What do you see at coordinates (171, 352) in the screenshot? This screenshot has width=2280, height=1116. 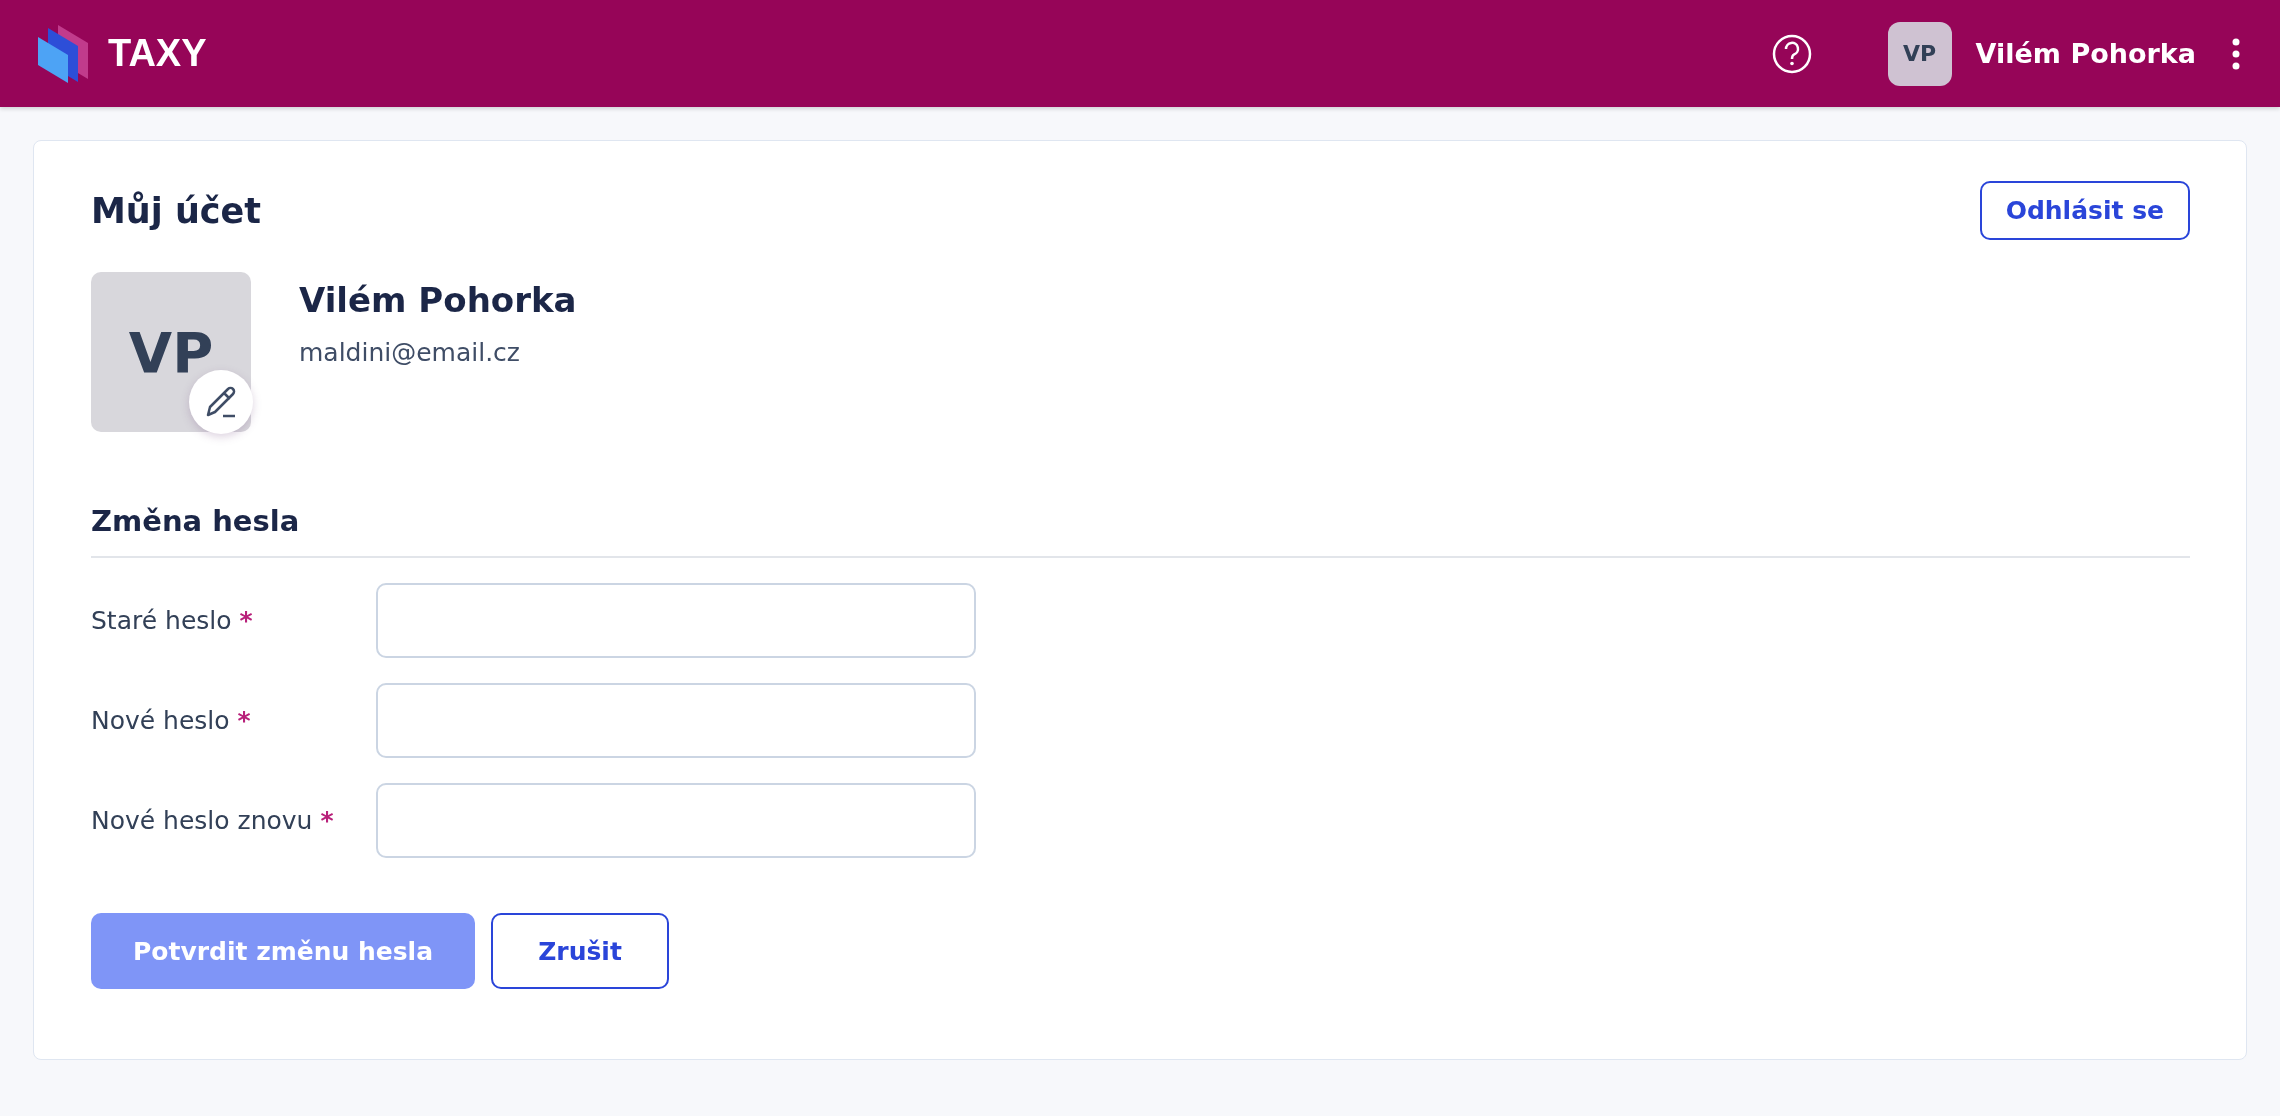 I see `profile-avatar: VP` at bounding box center [171, 352].